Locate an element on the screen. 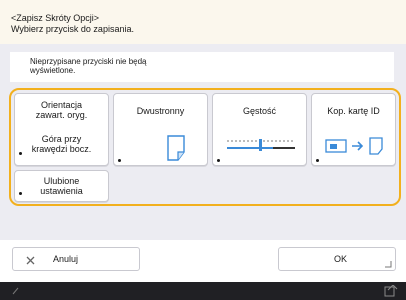  orientation-value-1: Góra przy is located at coordinates (61, 139).